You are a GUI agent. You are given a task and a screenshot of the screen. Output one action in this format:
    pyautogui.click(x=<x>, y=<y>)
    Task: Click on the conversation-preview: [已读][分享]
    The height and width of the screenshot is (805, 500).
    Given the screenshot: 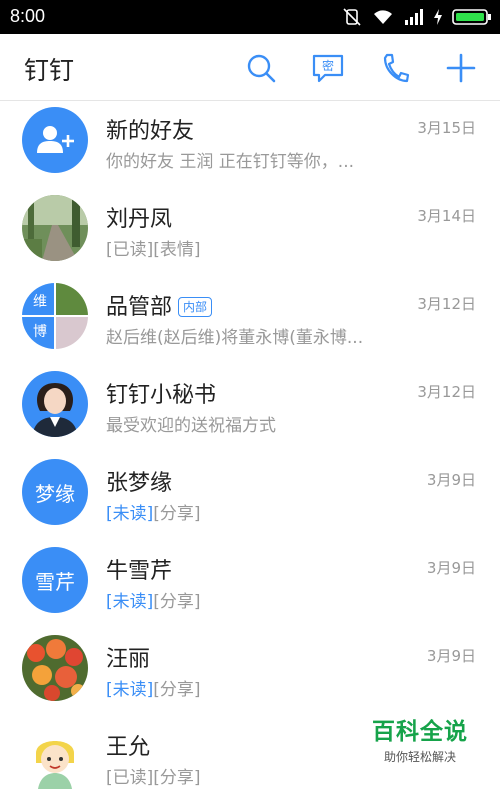 What is the action you would take?
    pyautogui.click(x=153, y=778)
    